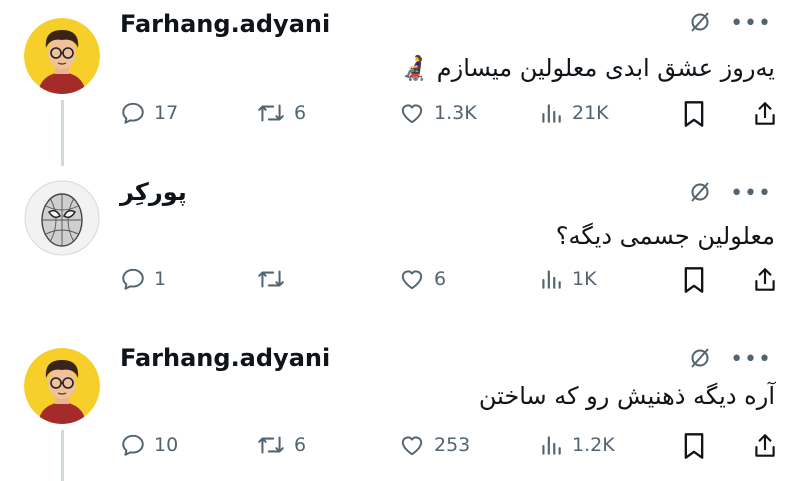  What do you see at coordinates (149, 445) in the screenshot?
I see `reply-button: 10` at bounding box center [149, 445].